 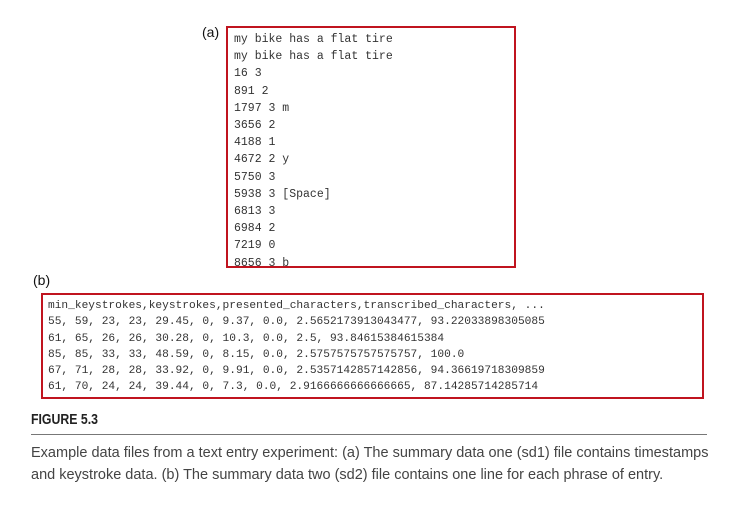 I want to click on sd1-line: 3656 2, so click(x=255, y=126).